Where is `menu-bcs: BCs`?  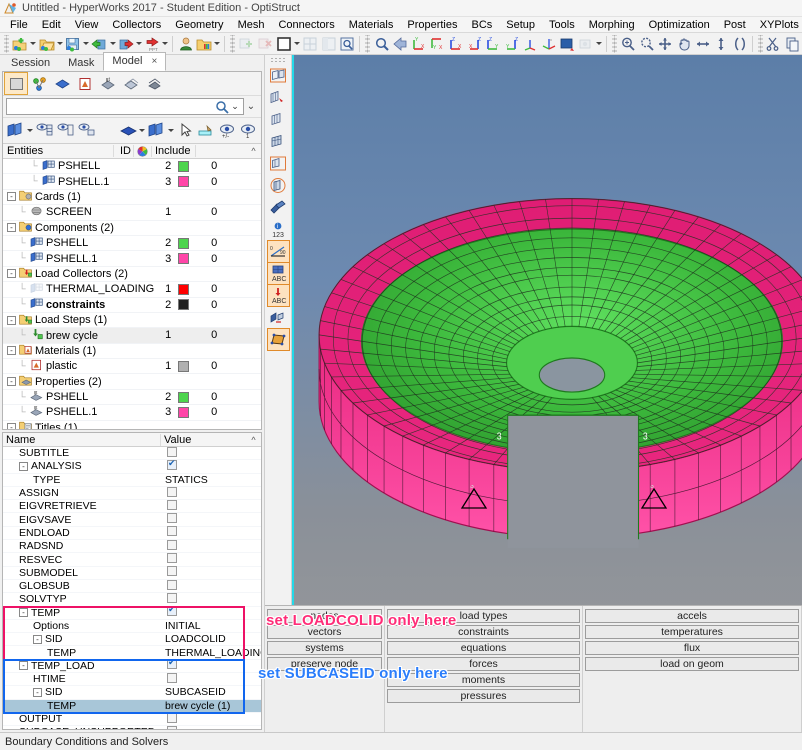 menu-bcs: BCs is located at coordinates (482, 25).